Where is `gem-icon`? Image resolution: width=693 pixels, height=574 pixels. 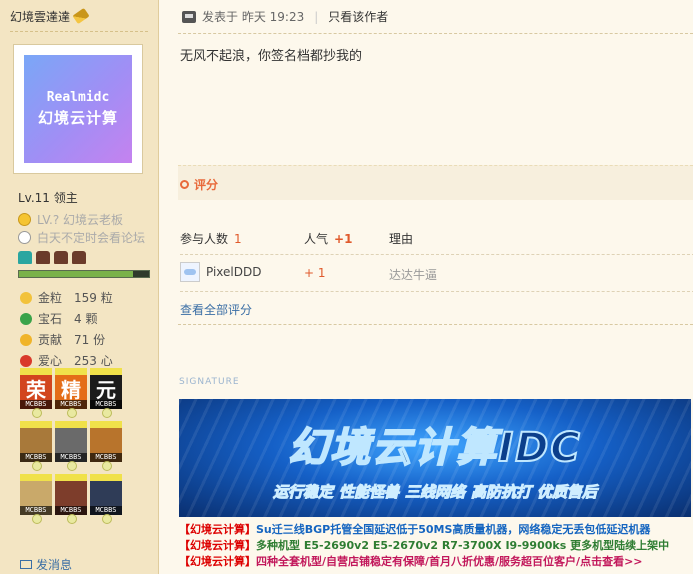
gem-icon is located at coordinates (26, 318).